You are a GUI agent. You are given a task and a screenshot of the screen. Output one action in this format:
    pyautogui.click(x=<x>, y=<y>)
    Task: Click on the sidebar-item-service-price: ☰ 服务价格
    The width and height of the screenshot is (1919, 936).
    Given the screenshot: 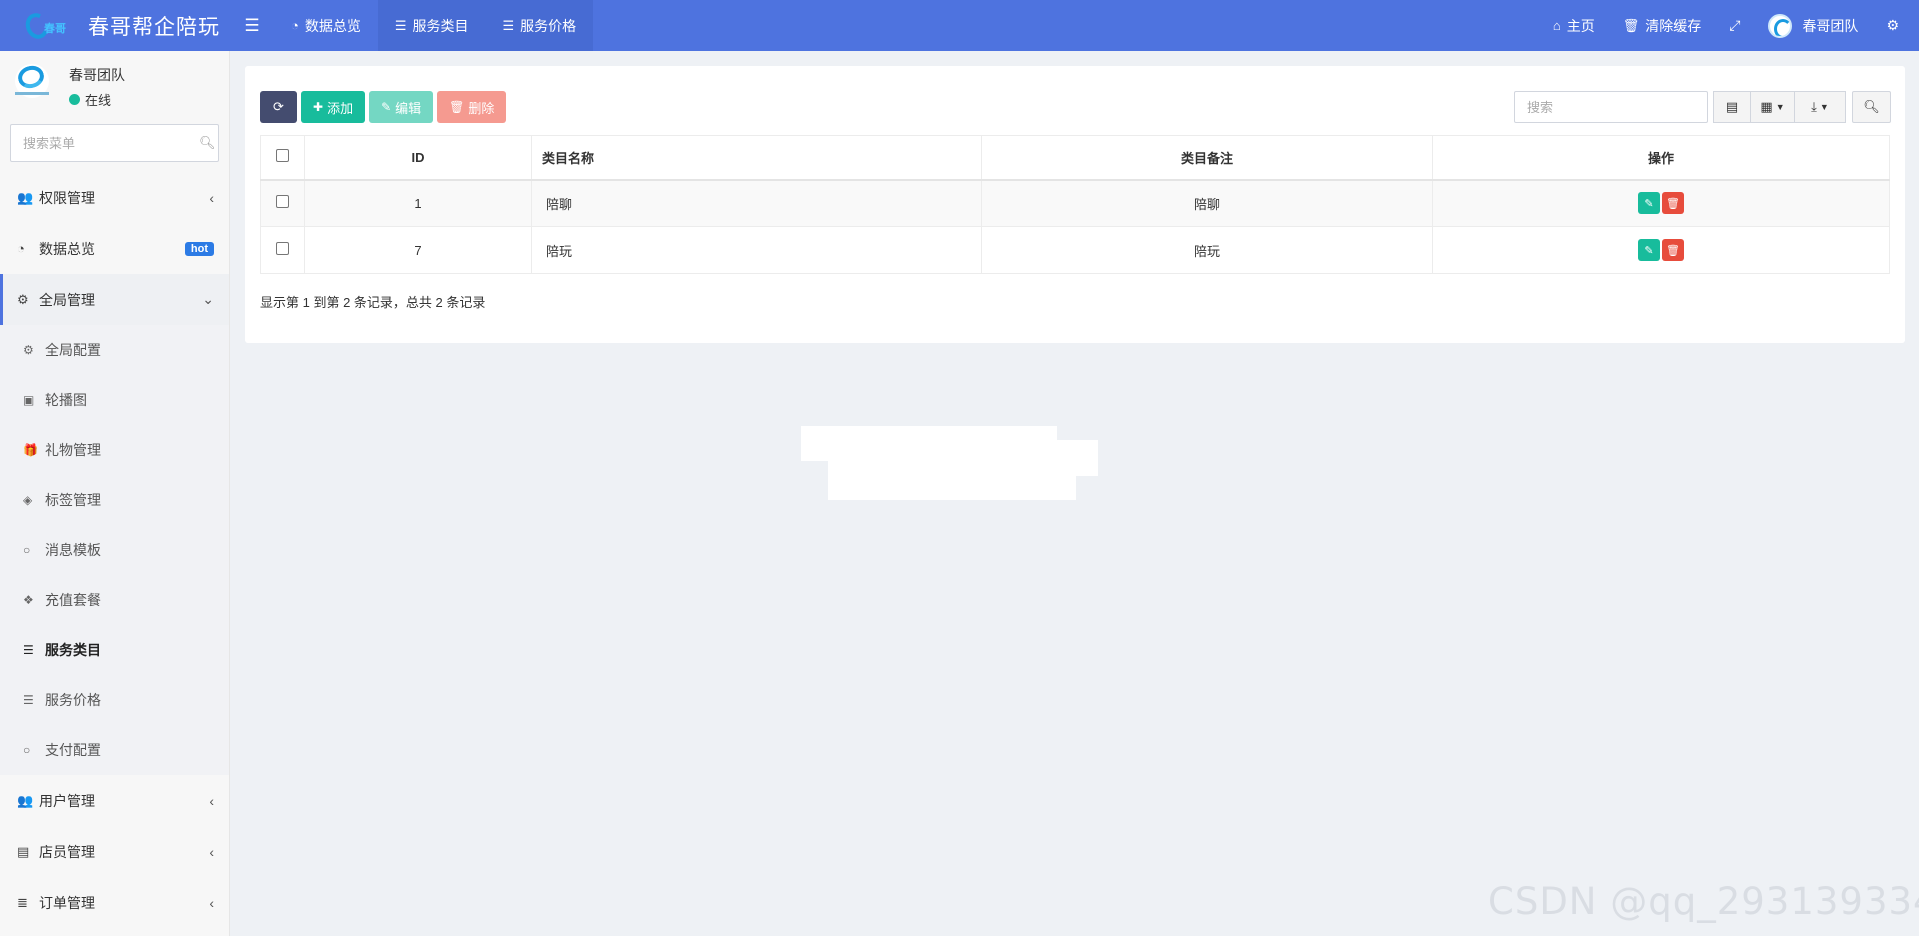 What is the action you would take?
    pyautogui.click(x=114, y=700)
    